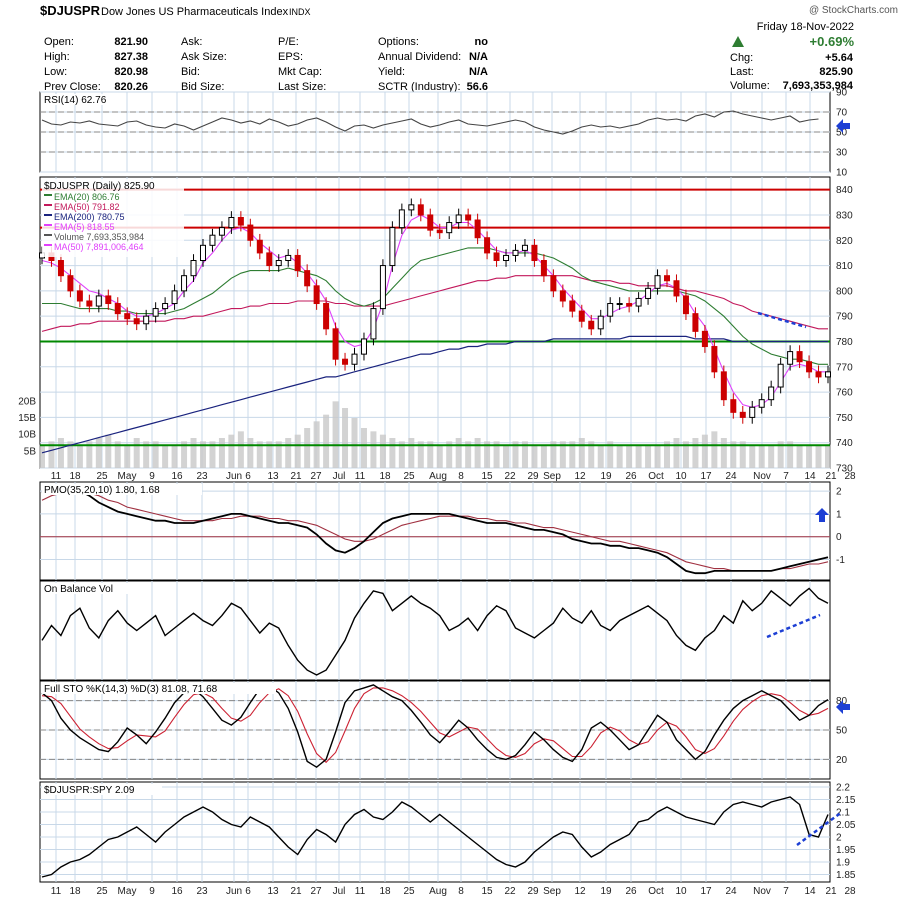 Image resolution: width=900 pixels, height=900 pixels. What do you see at coordinates (844, 342) in the screenshot?
I see `y-tick-label: 780` at bounding box center [844, 342].